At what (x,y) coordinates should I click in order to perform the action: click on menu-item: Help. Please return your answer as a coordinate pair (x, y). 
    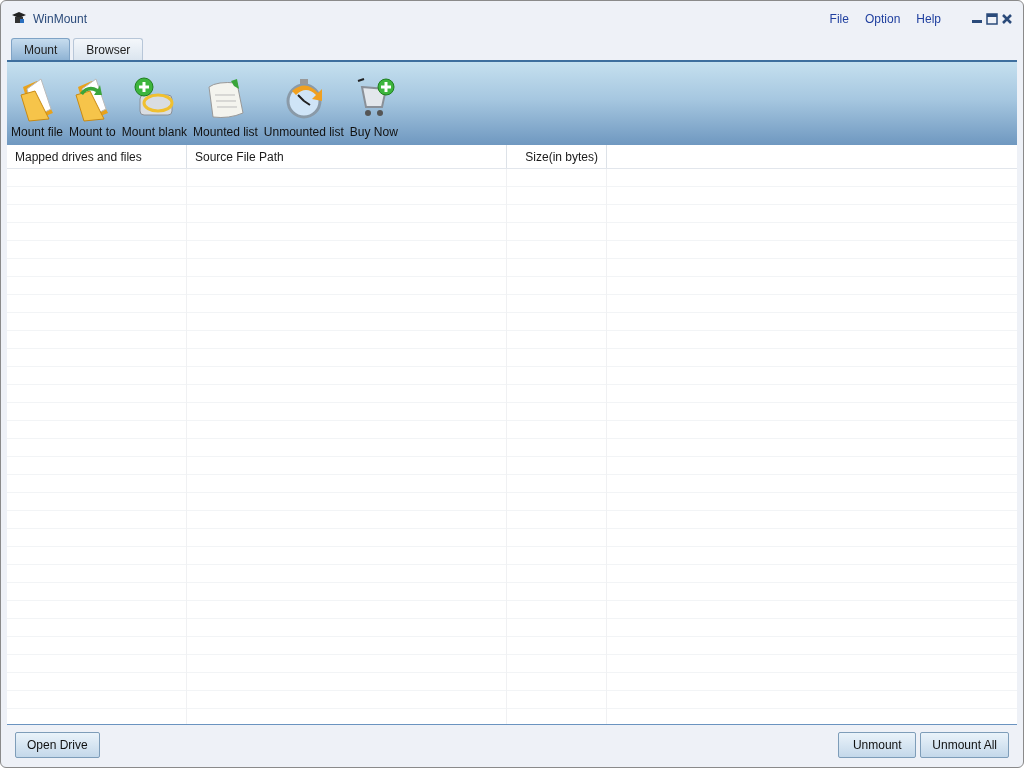
    Looking at the image, I should click on (928, 19).